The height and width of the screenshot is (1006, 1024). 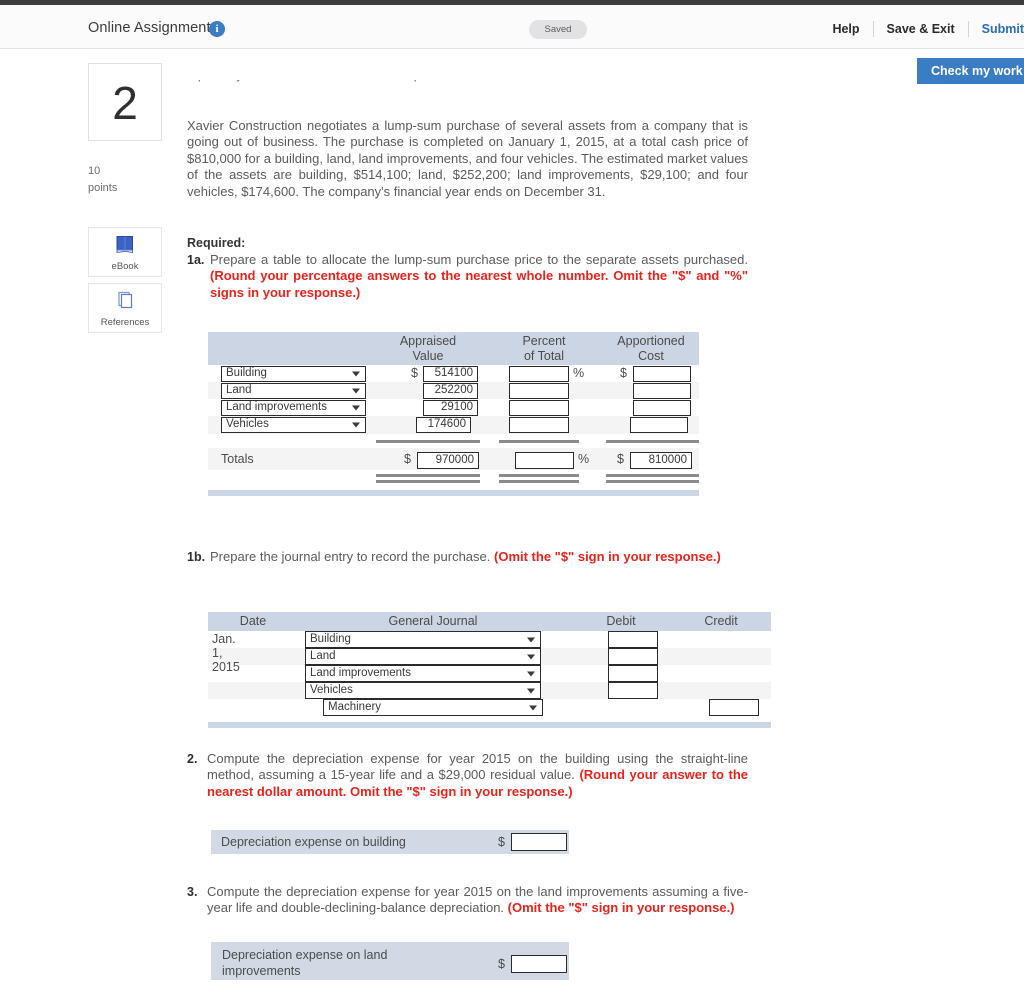 I want to click on references-button: References, so click(x=125, y=308).